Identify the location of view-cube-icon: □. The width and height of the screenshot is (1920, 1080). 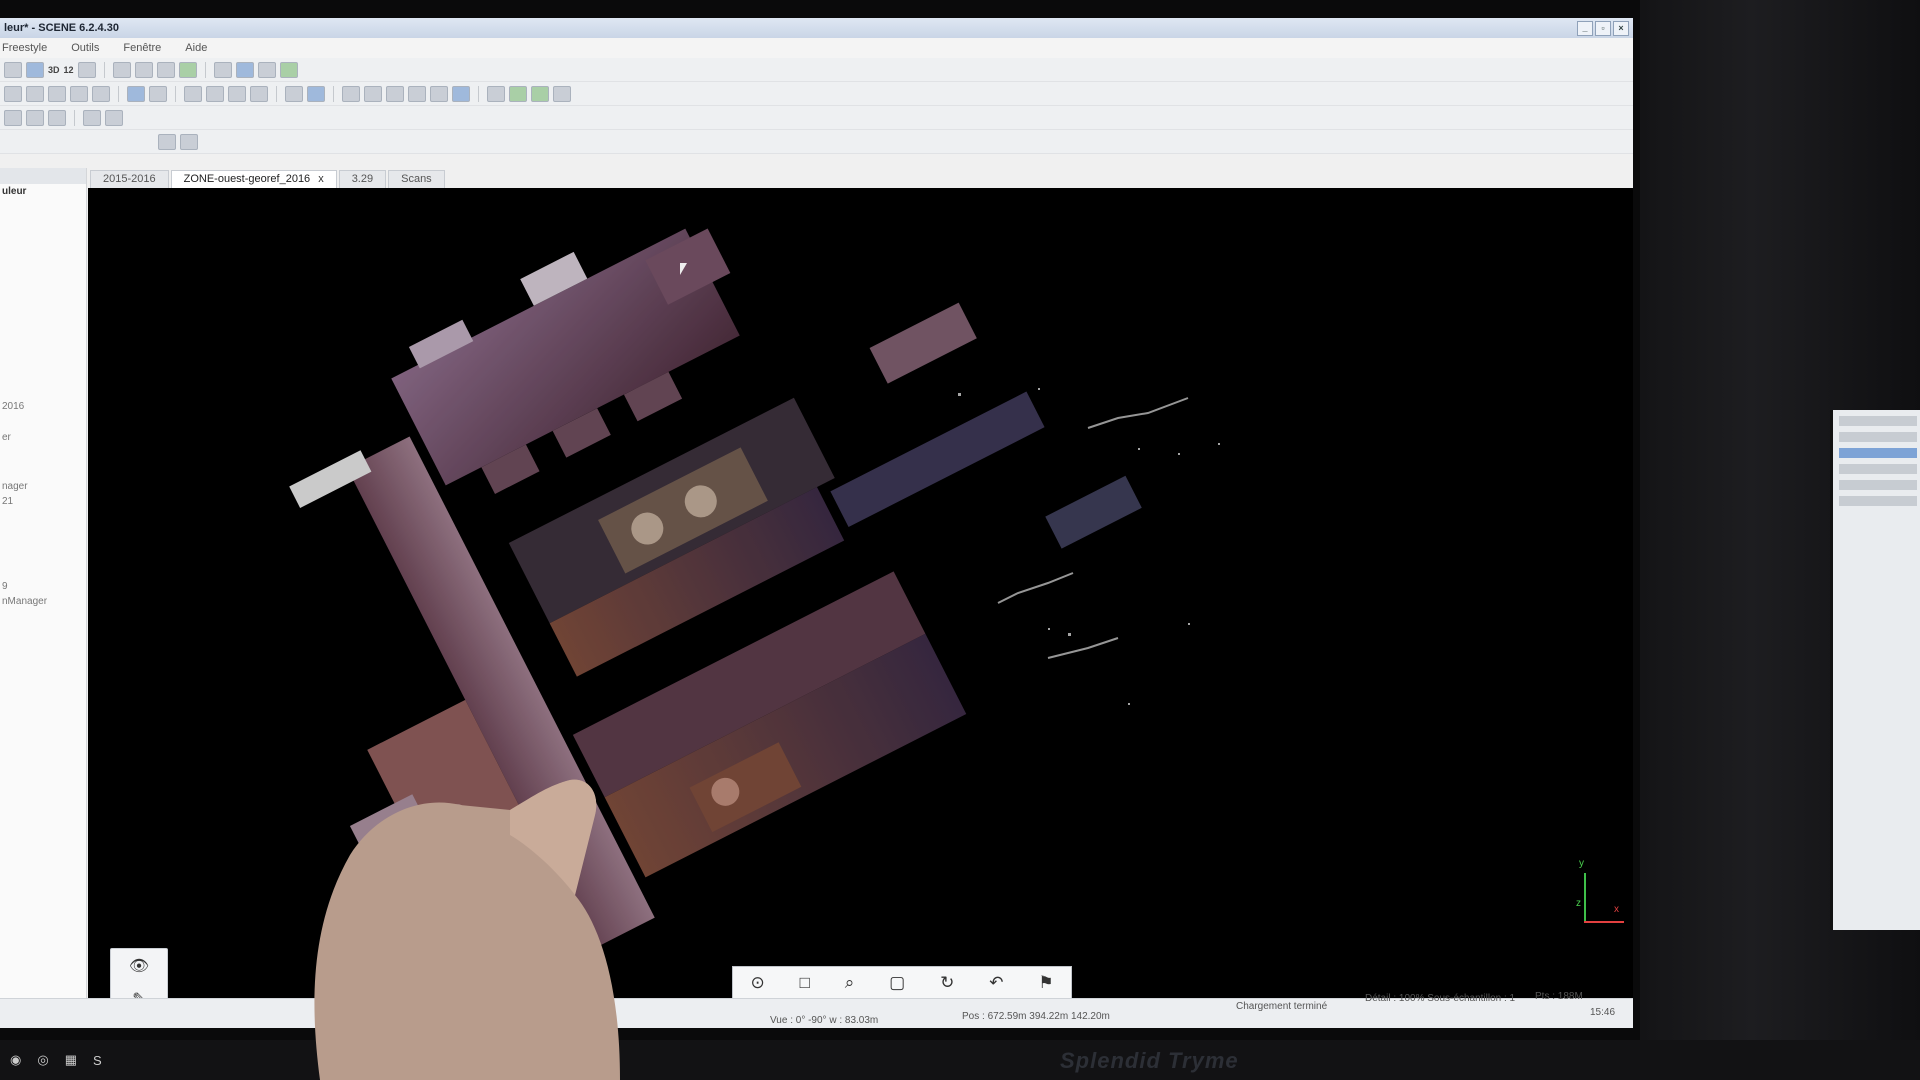
(805, 983).